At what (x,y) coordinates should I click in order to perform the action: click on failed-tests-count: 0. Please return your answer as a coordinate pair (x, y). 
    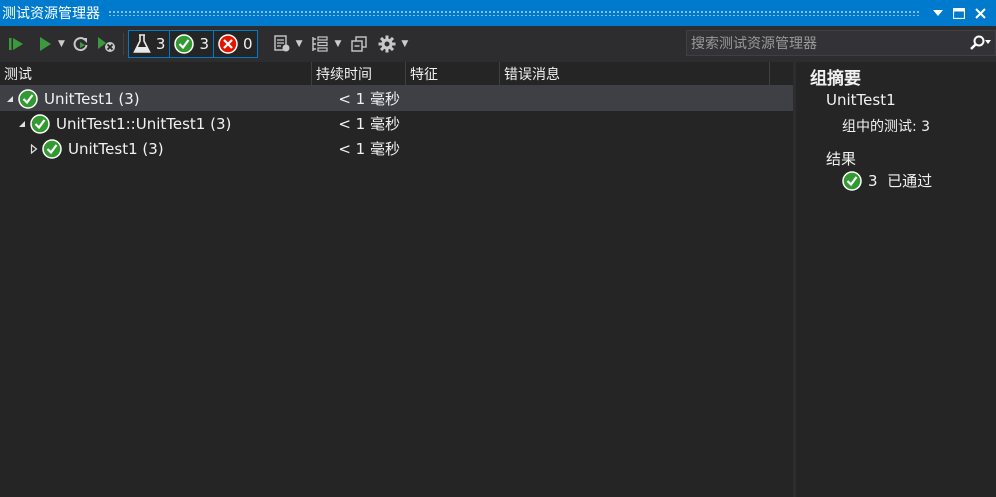
    Looking at the image, I should click on (248, 44).